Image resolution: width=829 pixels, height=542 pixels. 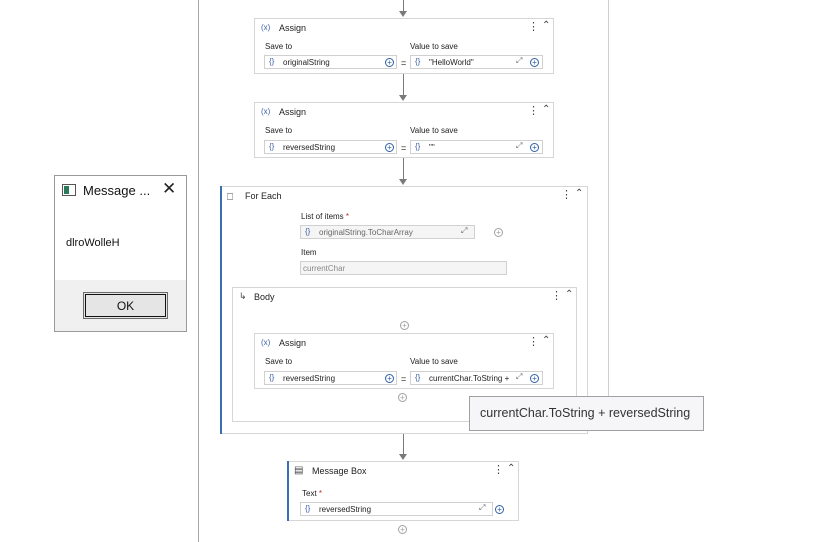 I want to click on value-field: {} "HelloWorld" ⤢, so click(x=476, y=62).